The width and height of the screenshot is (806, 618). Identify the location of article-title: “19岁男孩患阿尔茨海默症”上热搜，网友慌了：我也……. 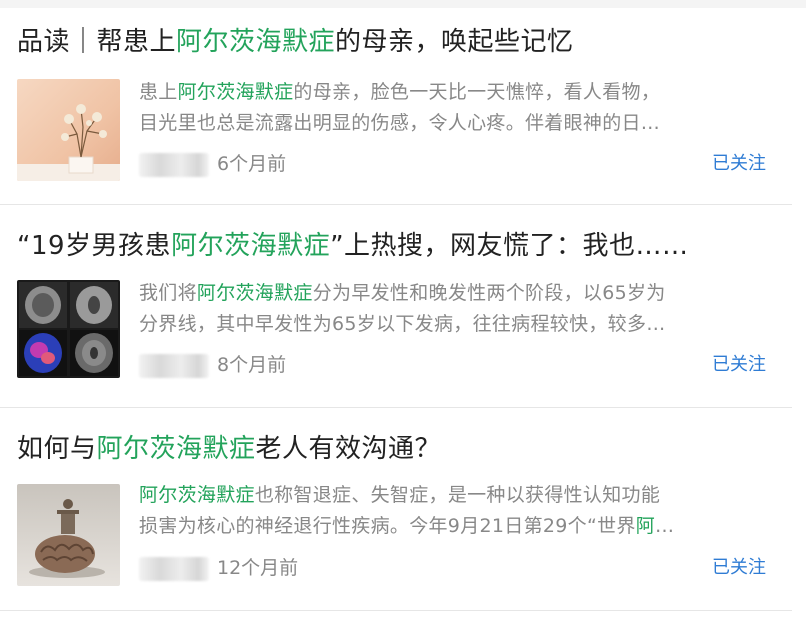
(353, 246).